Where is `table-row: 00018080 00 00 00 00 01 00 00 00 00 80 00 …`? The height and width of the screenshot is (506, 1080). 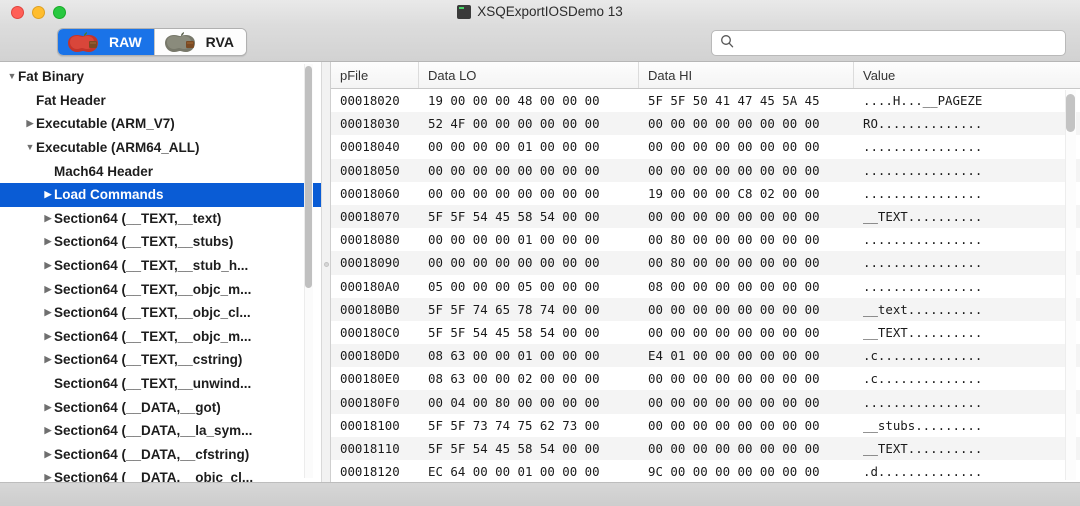 table-row: 00018080 00 00 00 00 01 00 00 00 00 80 00 … is located at coordinates (705, 239).